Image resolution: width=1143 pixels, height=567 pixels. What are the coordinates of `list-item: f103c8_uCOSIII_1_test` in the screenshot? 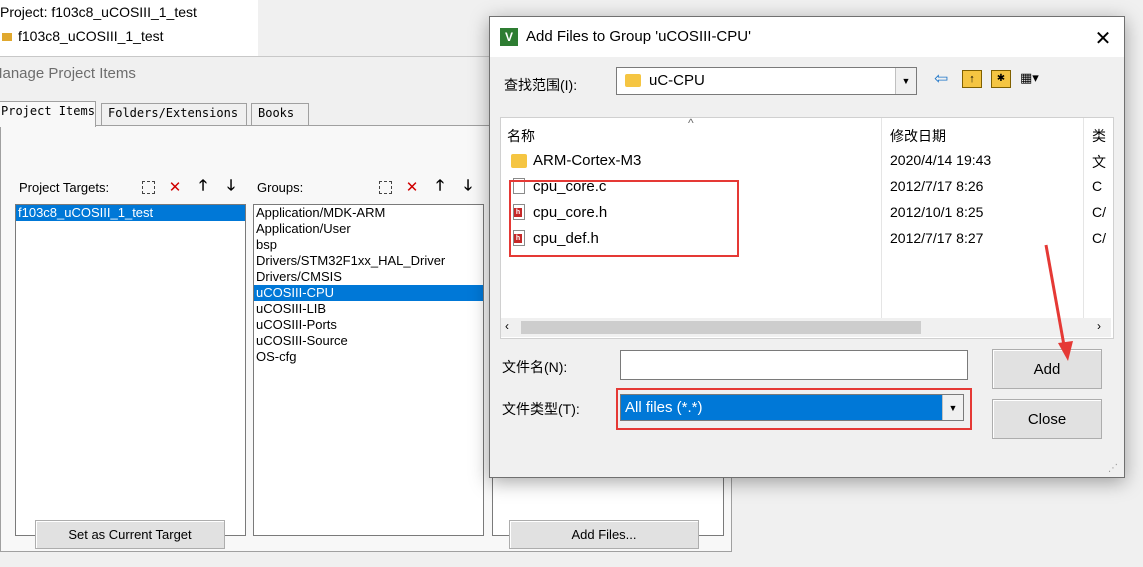 It's located at (130, 213).